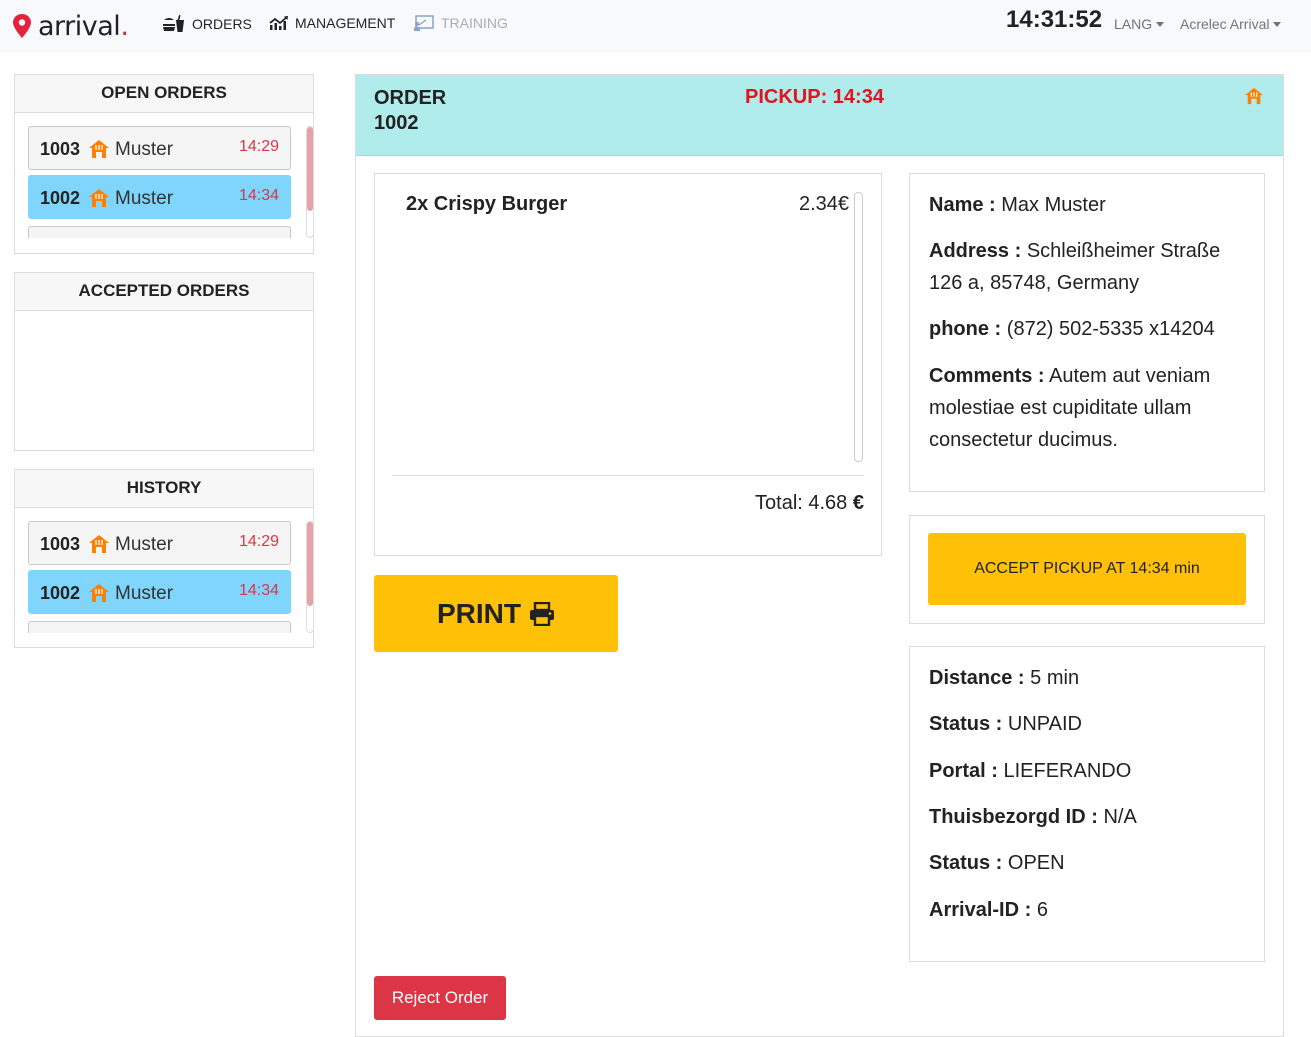 This screenshot has width=1311, height=1037. I want to click on thuisbezorgd-id-line: Thuisbezorgd ID : N/A, so click(1089, 817).